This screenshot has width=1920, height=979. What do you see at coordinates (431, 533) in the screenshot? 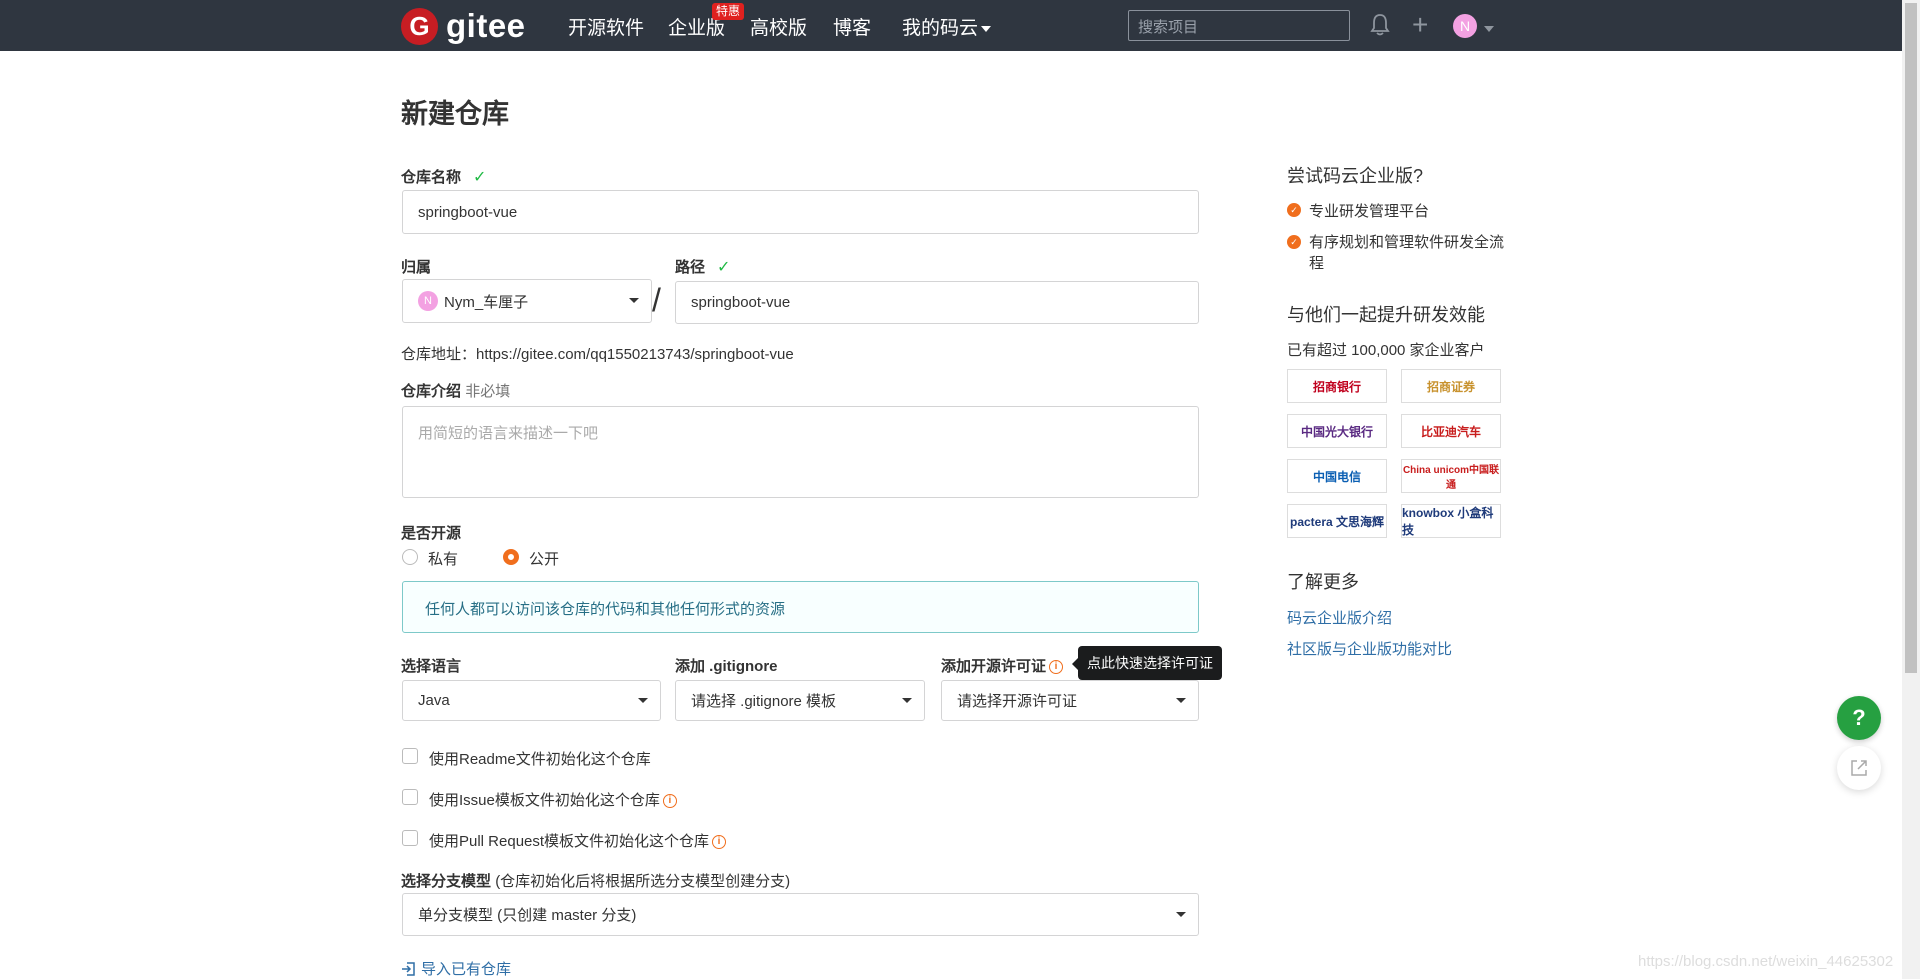
I see `open-source-label: 是否开源` at bounding box center [431, 533].